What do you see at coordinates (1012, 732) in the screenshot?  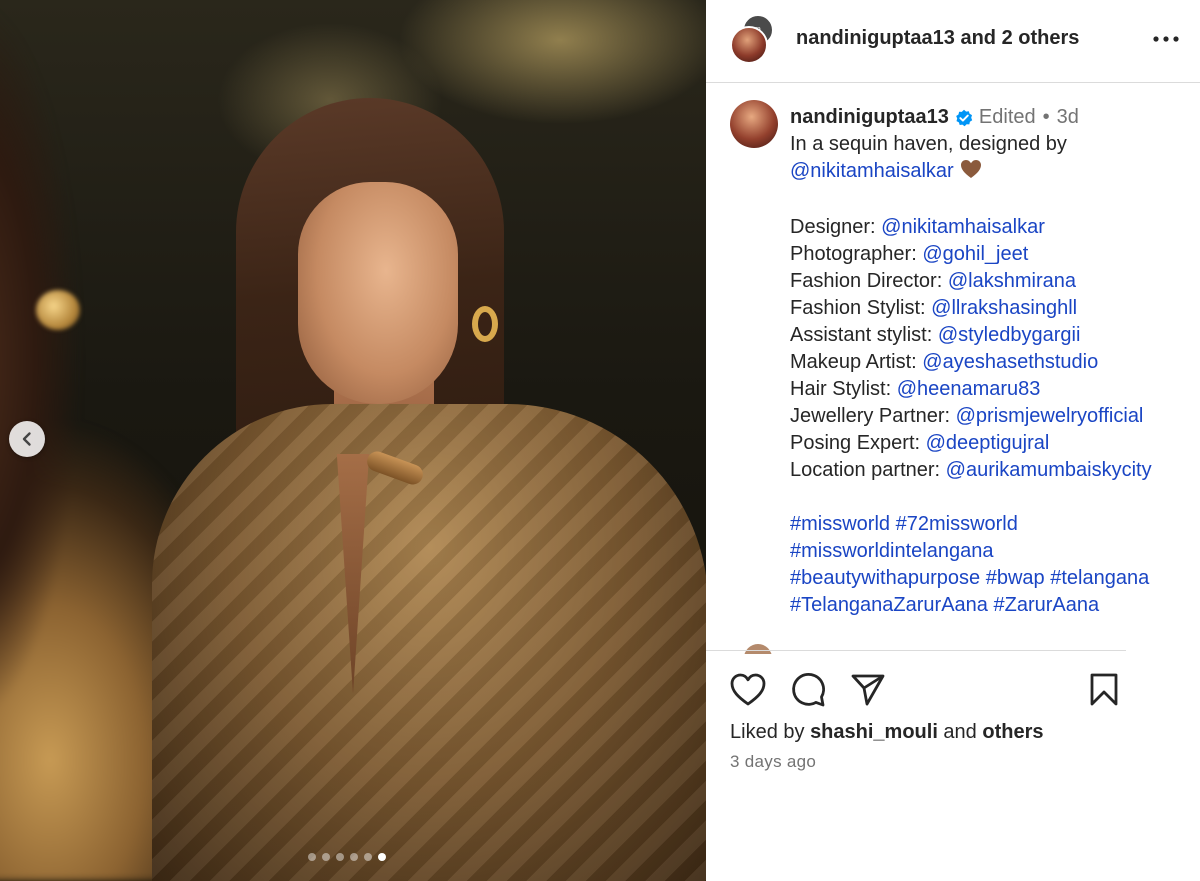 I see `likes-others-link: others` at bounding box center [1012, 732].